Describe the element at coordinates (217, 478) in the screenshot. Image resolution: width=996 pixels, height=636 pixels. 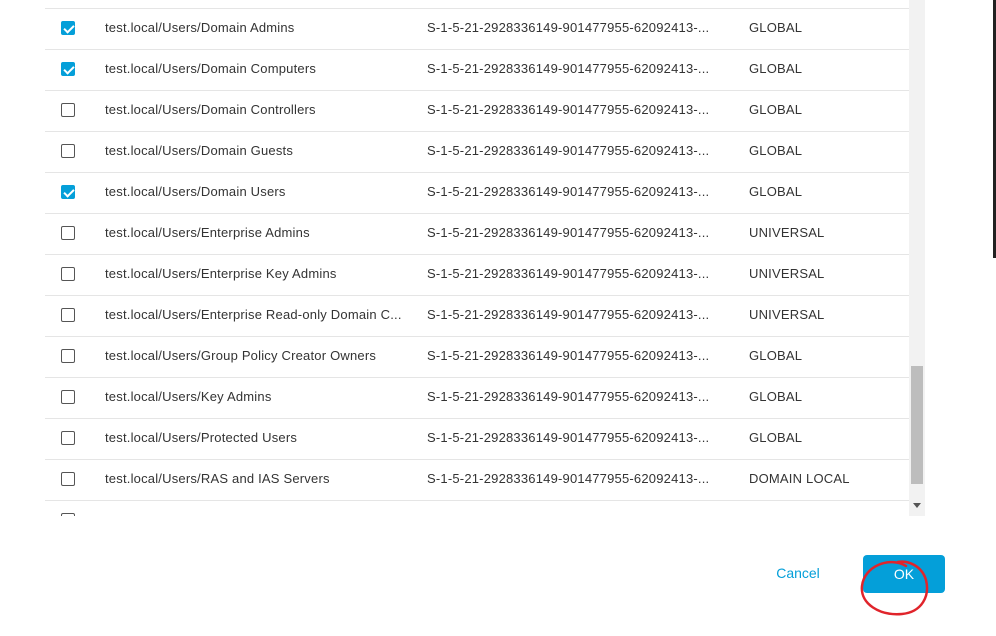
I see `group-name-cell: test.local/Users/RAS and IAS Servers` at that location.